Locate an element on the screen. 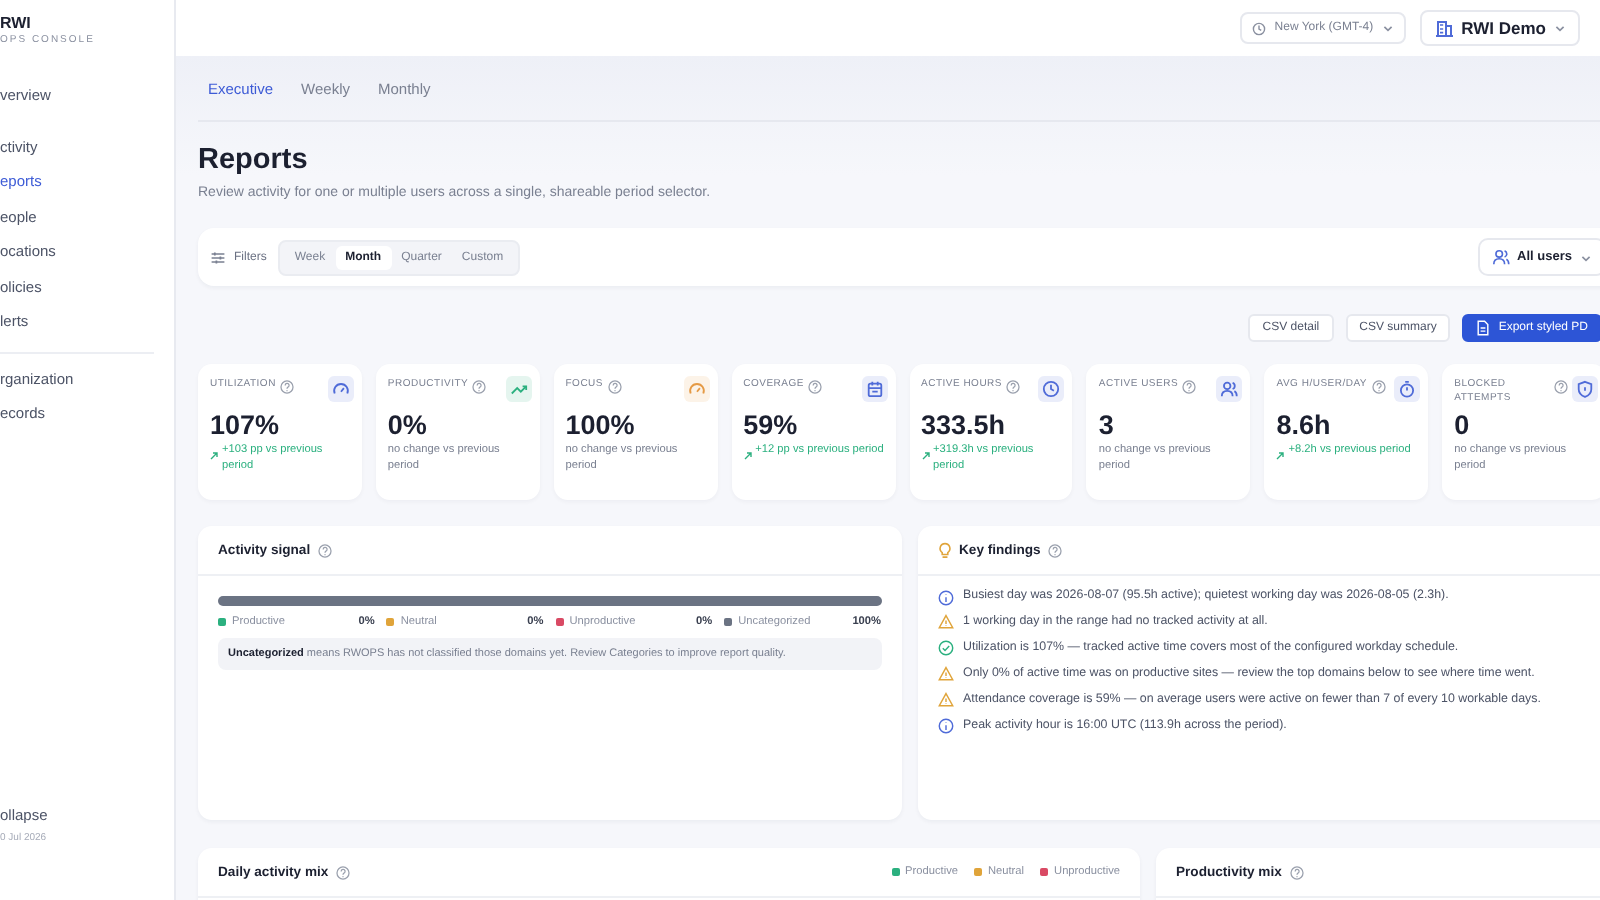 The image size is (1600, 900). kpi-value: 107% is located at coordinates (246, 425).